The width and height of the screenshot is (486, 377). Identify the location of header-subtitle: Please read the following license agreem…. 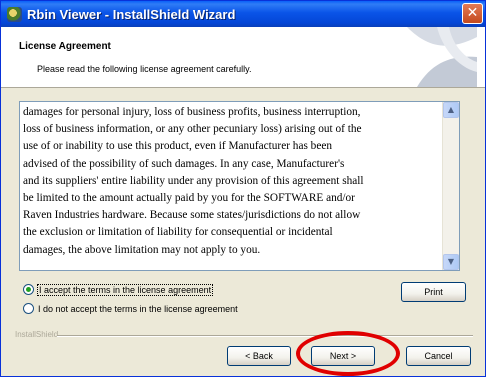
(144, 69).